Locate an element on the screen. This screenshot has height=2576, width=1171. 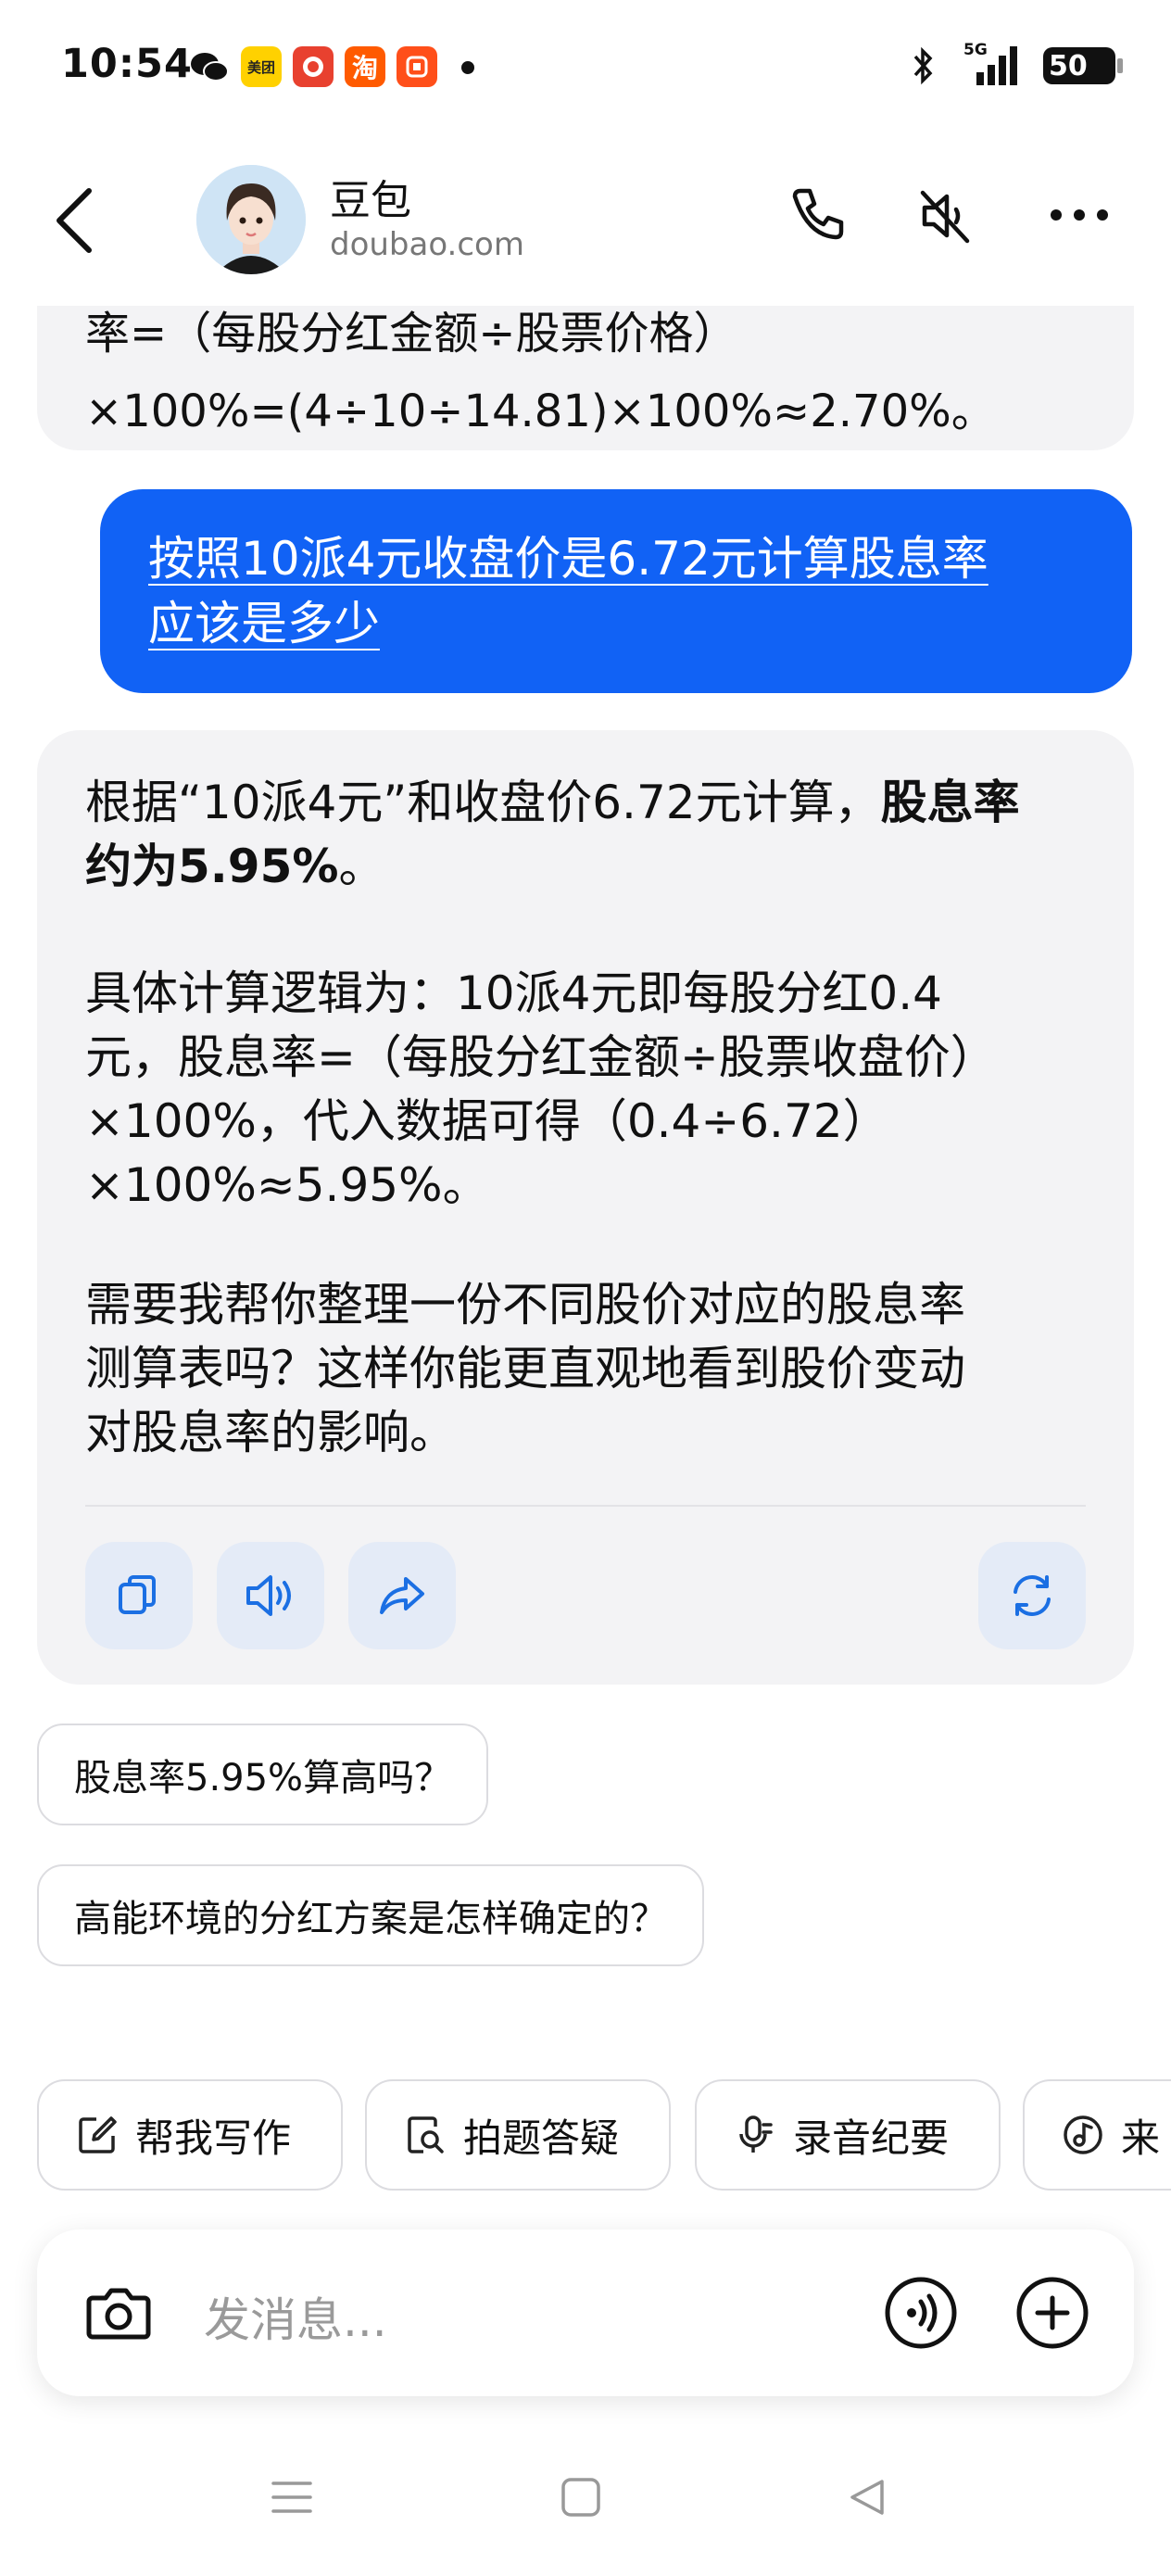
ai-actions-divider is located at coordinates (585, 1506).